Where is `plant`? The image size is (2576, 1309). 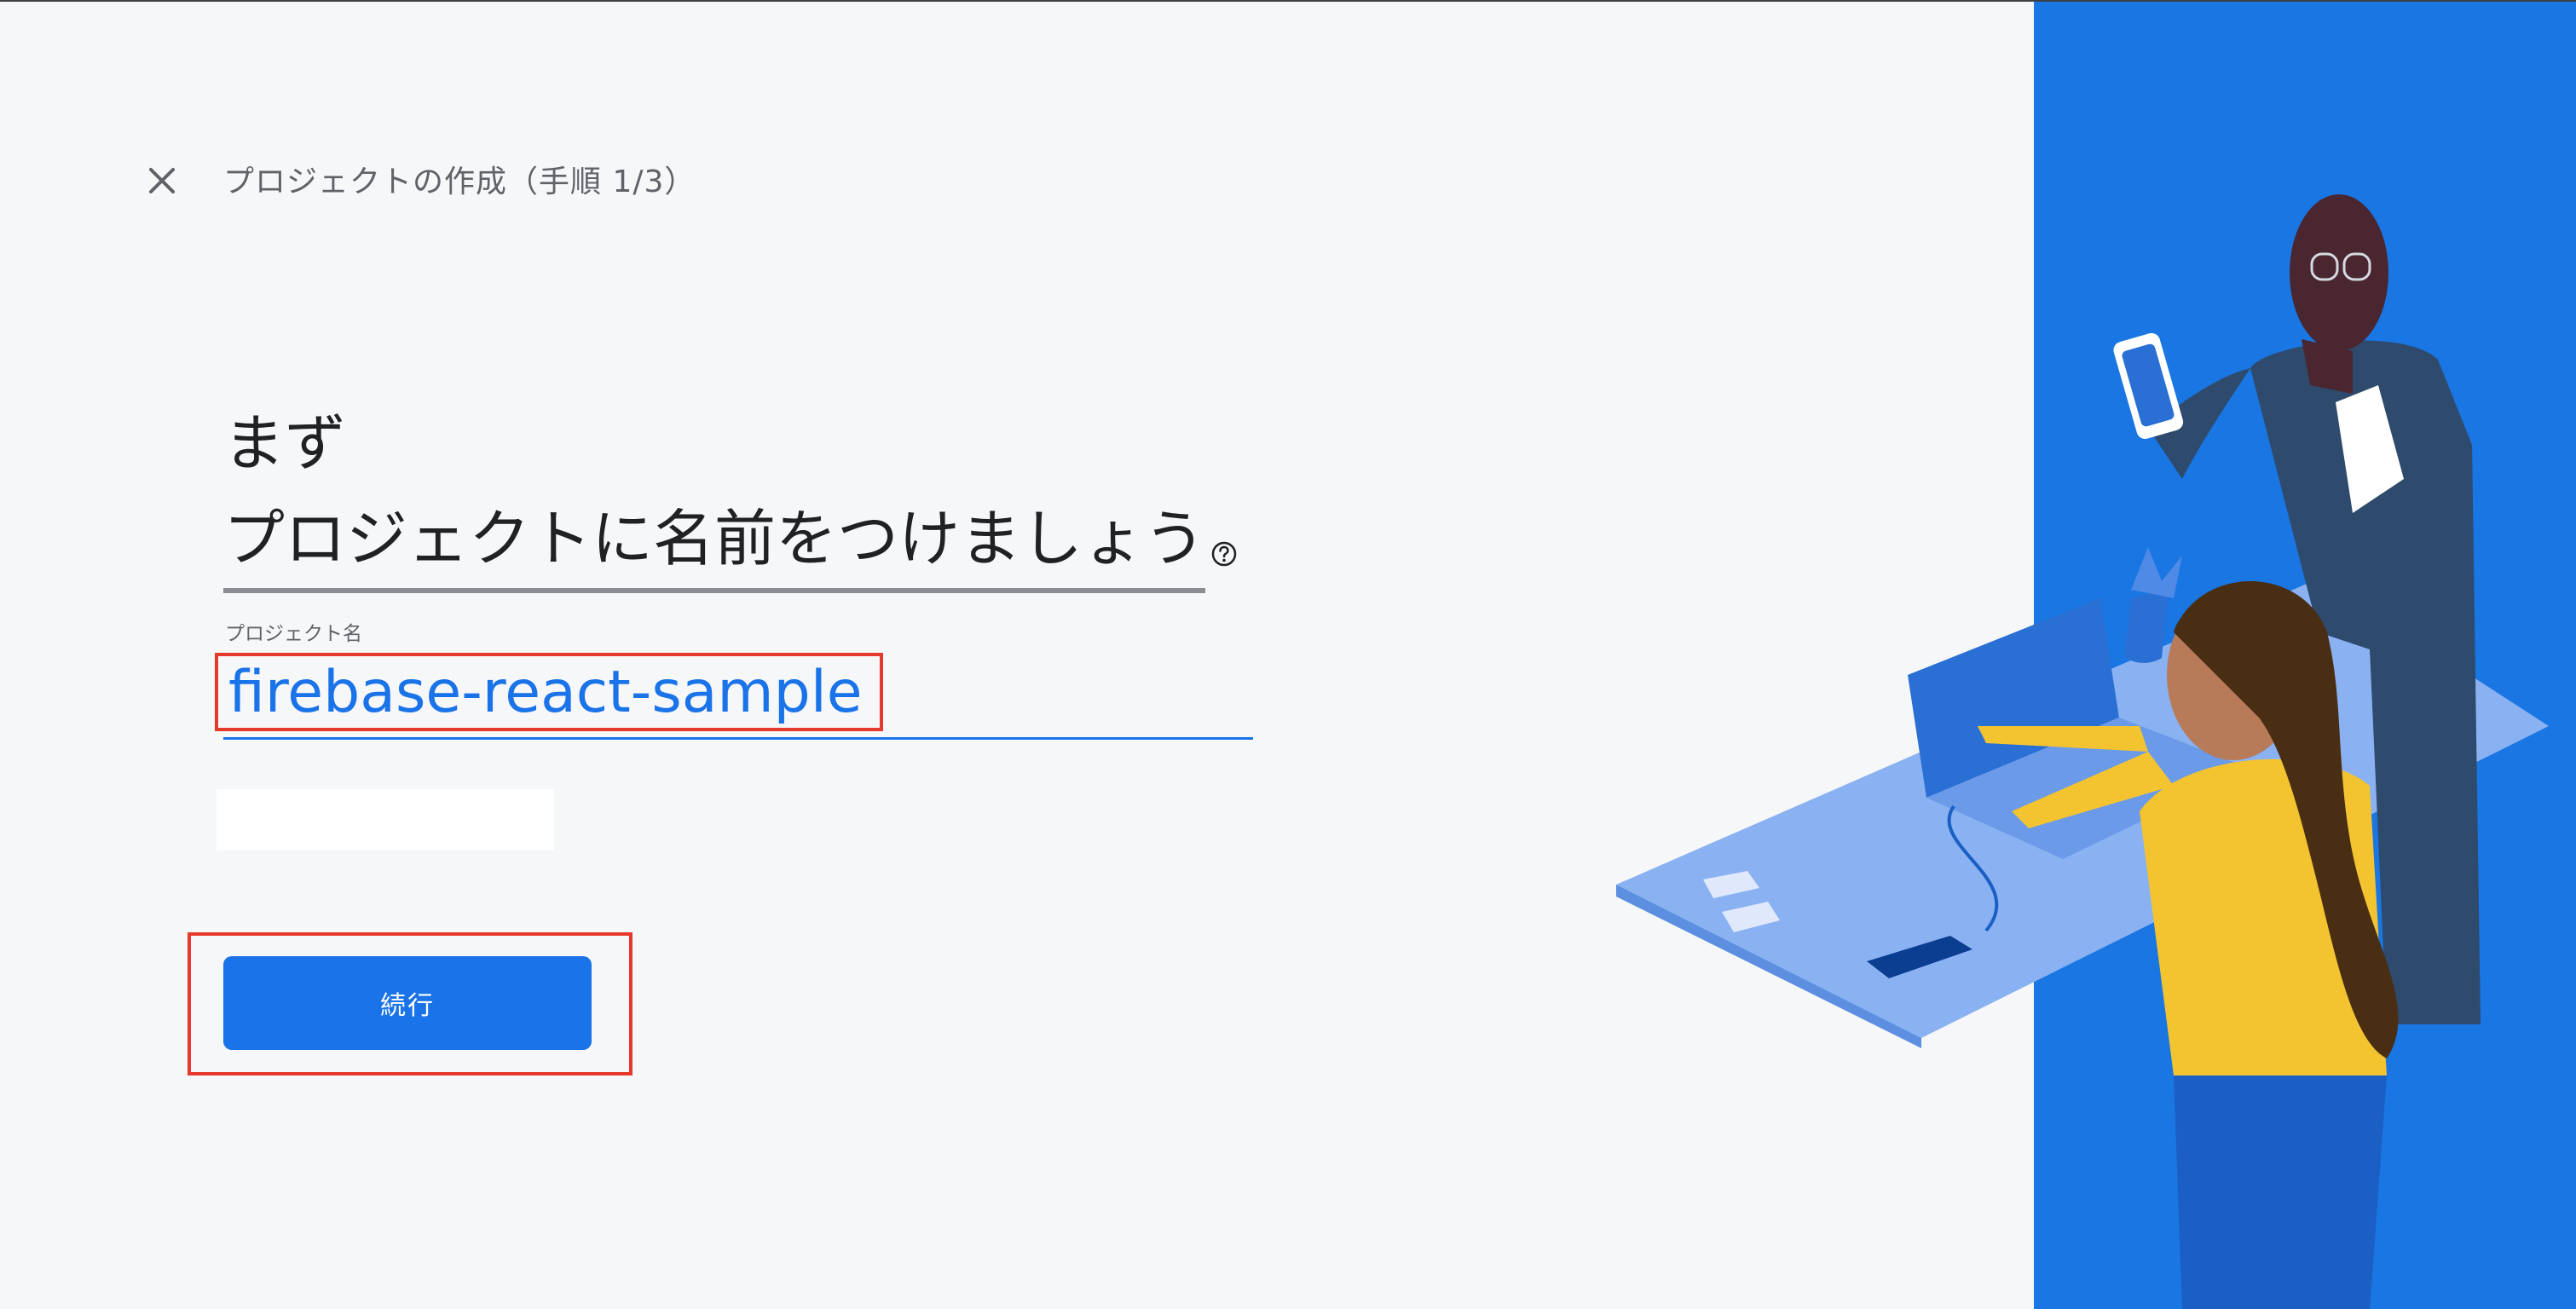 plant is located at coordinates (2146, 626).